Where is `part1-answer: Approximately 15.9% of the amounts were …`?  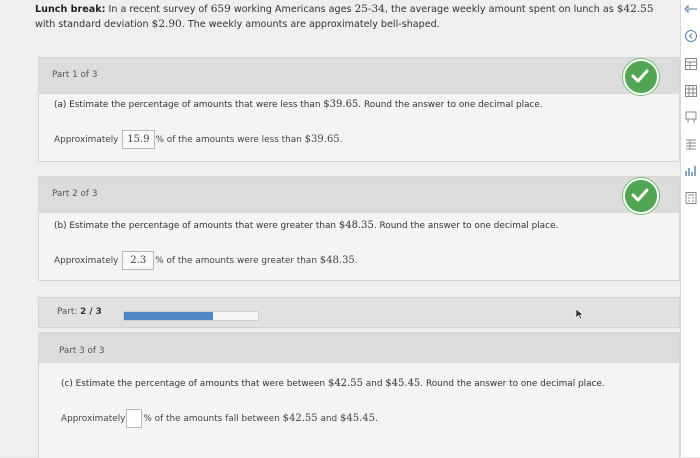
part1-answer: Approximately 15.9% of the amounts were … is located at coordinates (198, 139).